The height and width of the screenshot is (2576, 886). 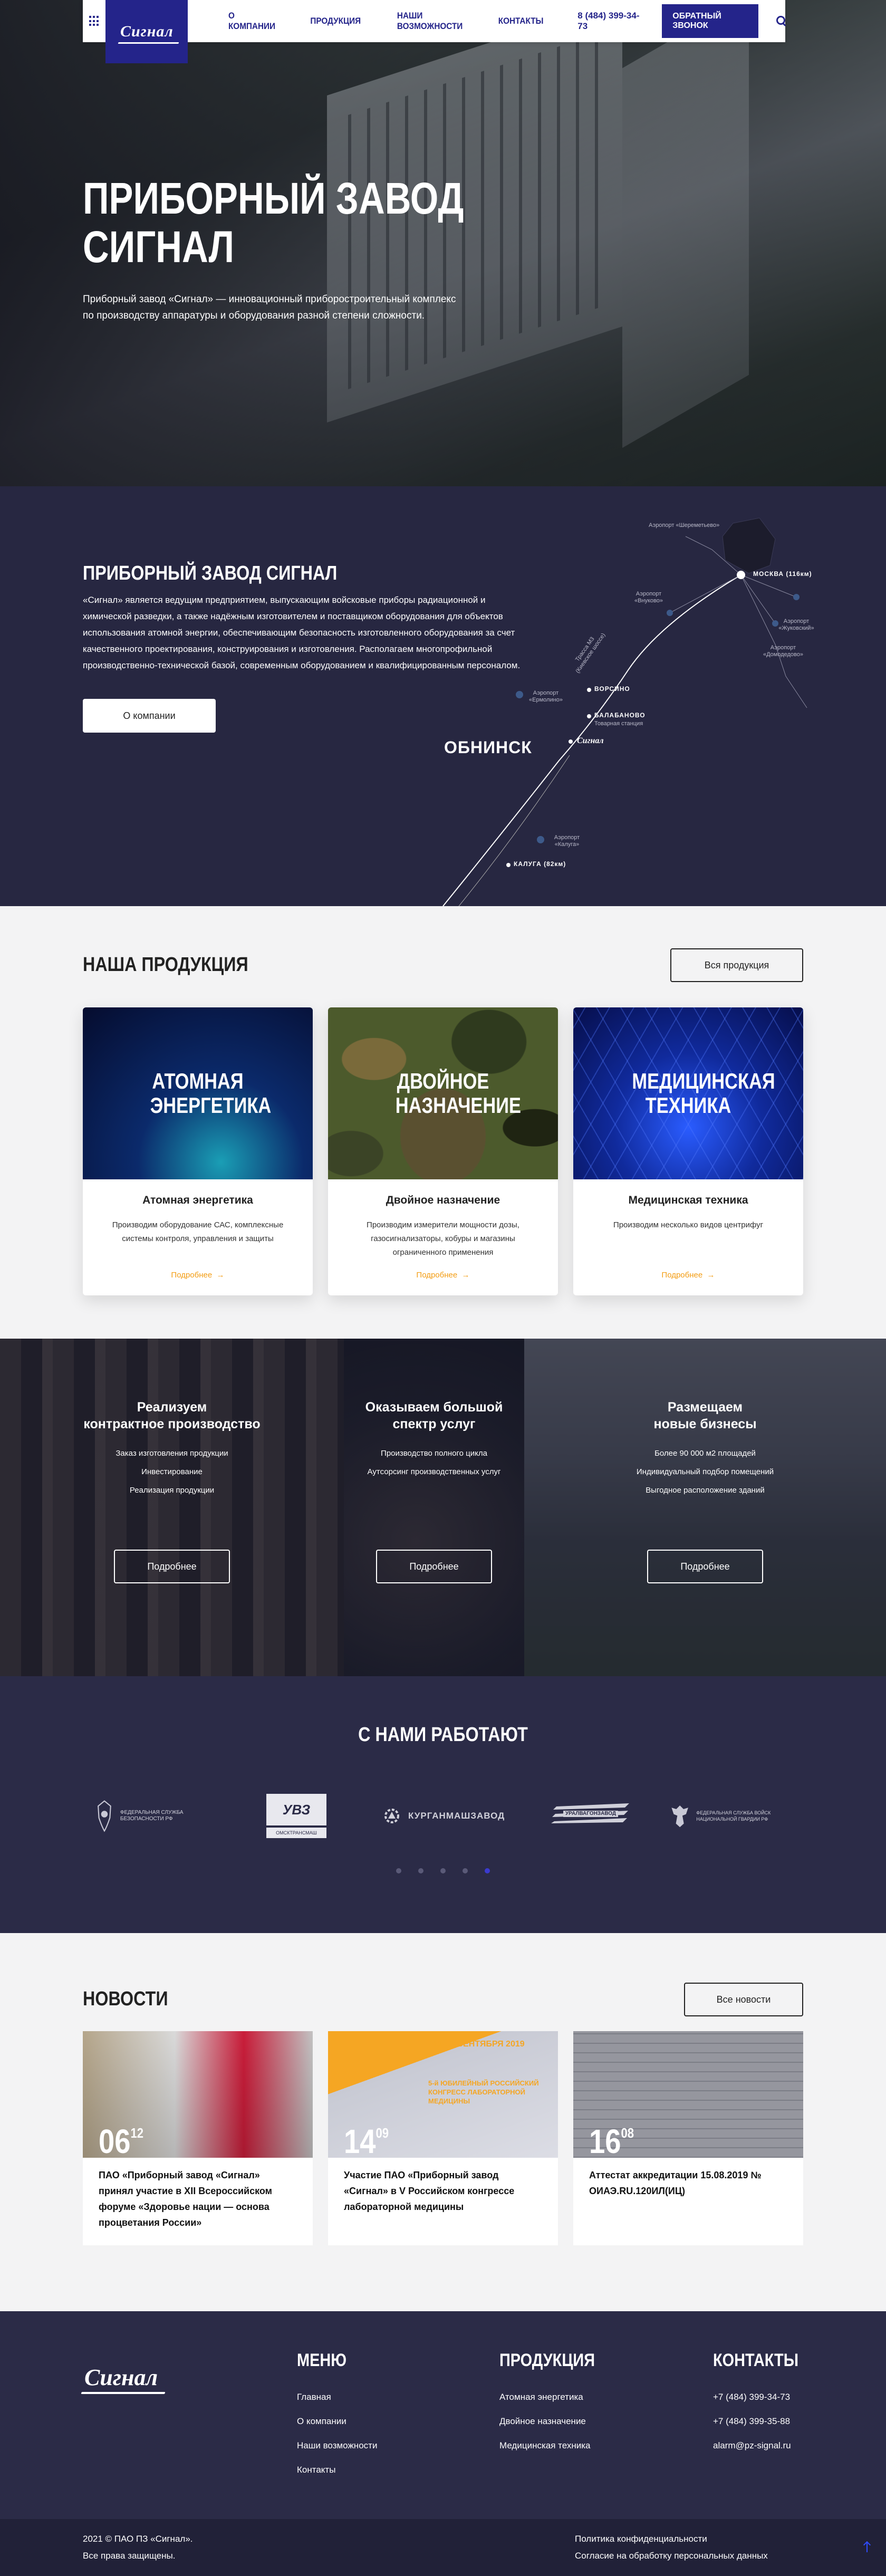 I want to click on ural-logo: УРАЛВАГОНЗАВОД, so click(x=590, y=1816).